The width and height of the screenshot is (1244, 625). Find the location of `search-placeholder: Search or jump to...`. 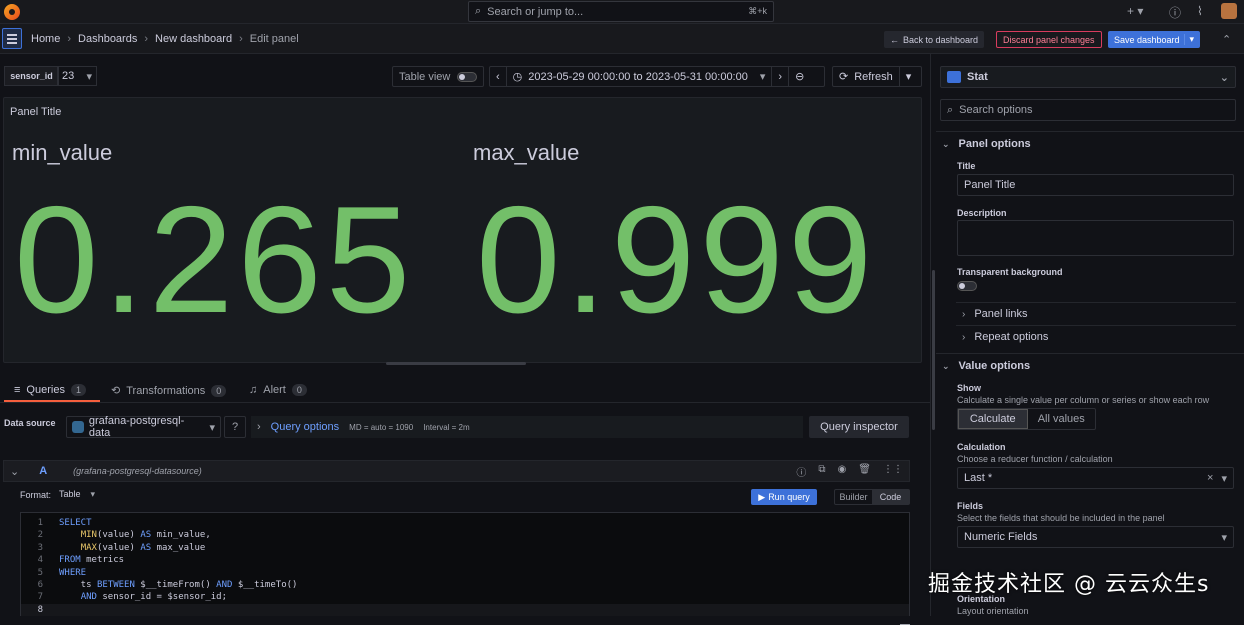

search-placeholder: Search or jump to... is located at coordinates (535, 11).